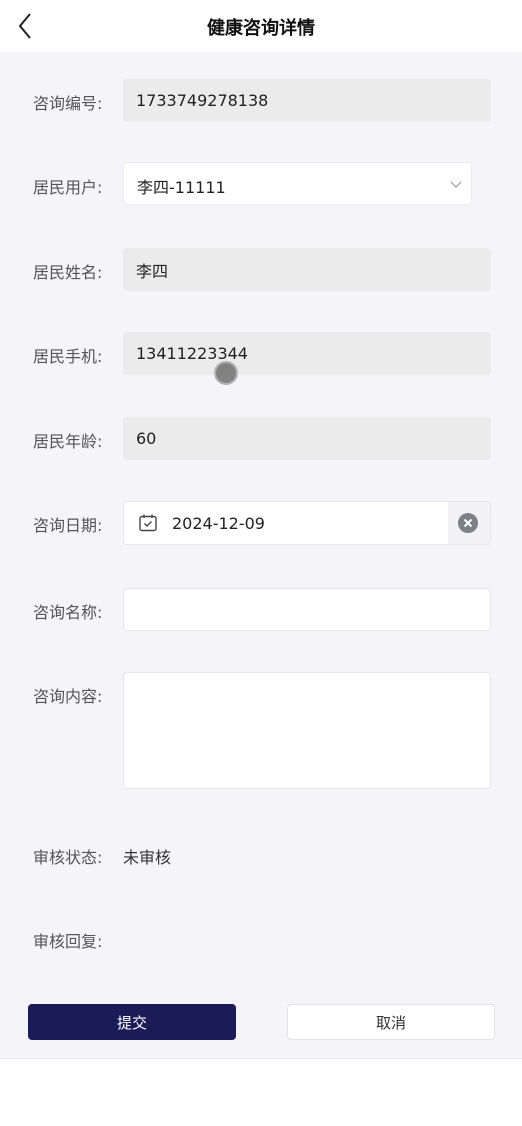  Describe the element at coordinates (307, 609) in the screenshot. I see `consult-name-input` at that location.